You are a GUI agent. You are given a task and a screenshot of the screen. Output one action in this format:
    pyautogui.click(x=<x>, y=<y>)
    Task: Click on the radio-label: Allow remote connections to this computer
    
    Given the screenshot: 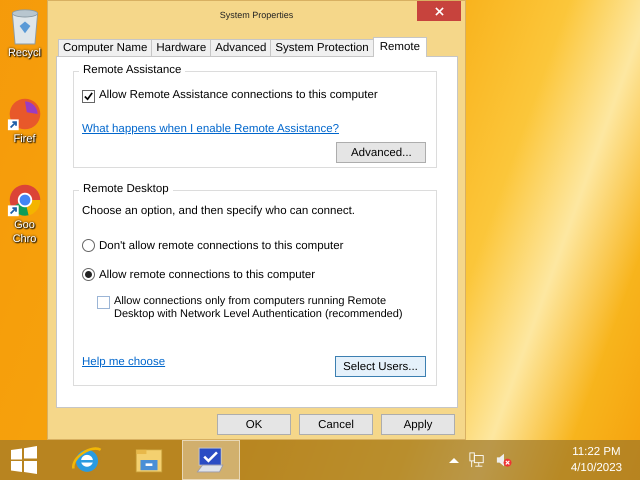 What is the action you would take?
    pyautogui.click(x=207, y=274)
    